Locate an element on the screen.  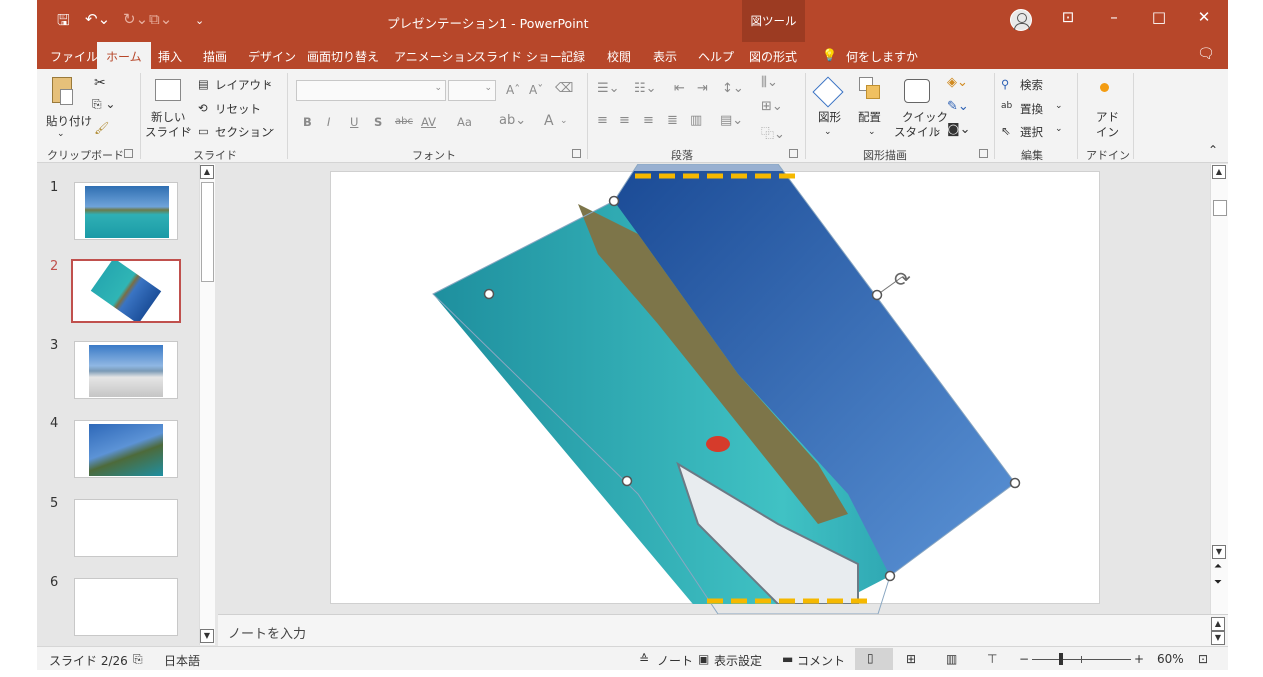
maximize-button: □ is located at coordinates (1159, 17).